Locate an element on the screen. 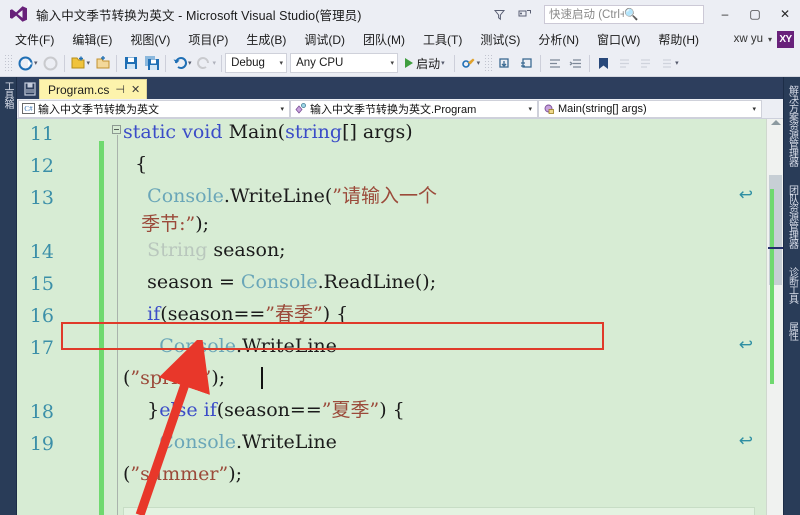 This screenshot has width=800, height=515. code-line-17-wrap: (”spring”); is located at coordinates (174, 378).